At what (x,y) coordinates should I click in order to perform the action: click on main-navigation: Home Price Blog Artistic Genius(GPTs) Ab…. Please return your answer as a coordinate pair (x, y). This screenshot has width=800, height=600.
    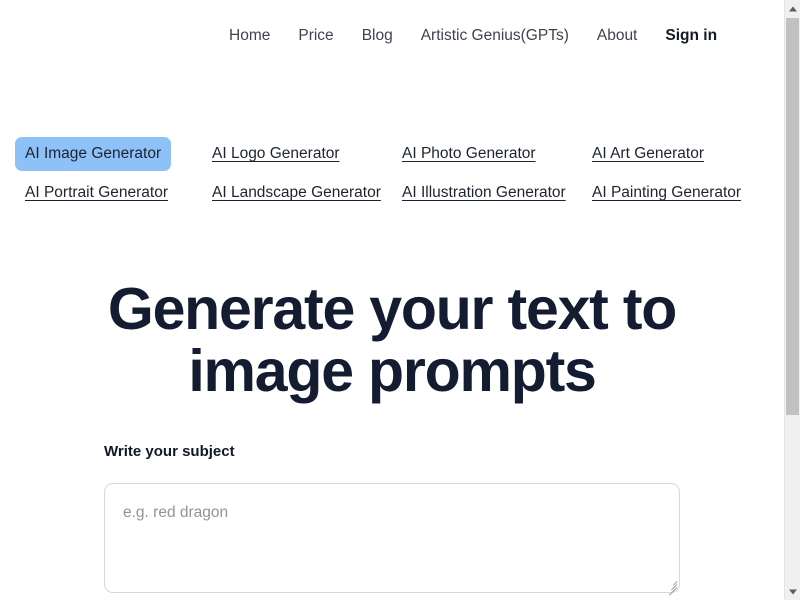
    Looking at the image, I should click on (392, 36).